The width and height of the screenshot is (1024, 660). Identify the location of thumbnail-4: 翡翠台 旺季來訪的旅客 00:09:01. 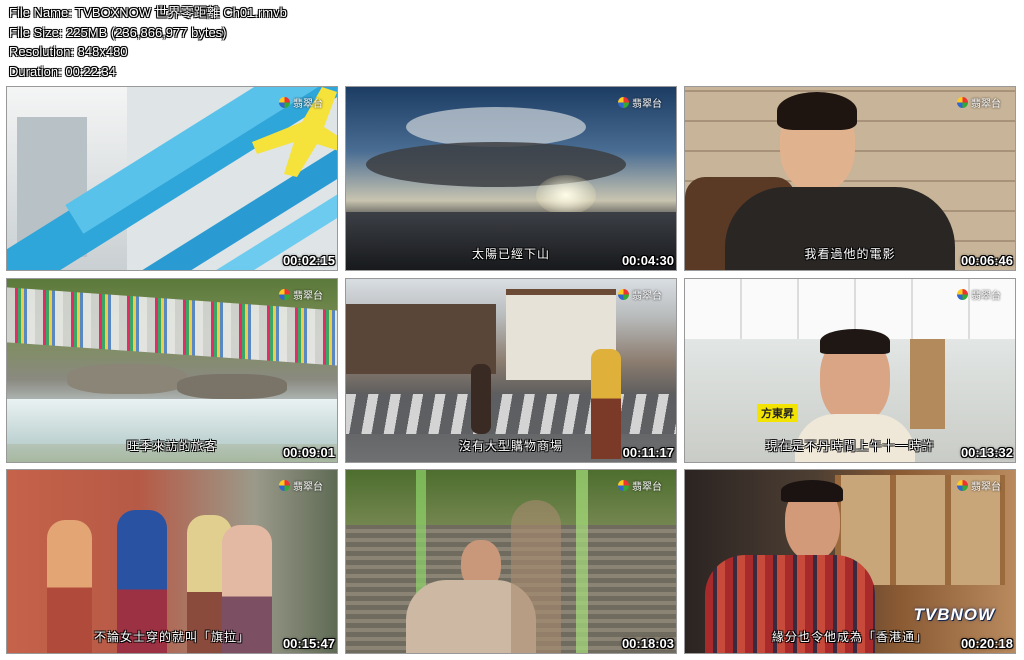
(172, 370).